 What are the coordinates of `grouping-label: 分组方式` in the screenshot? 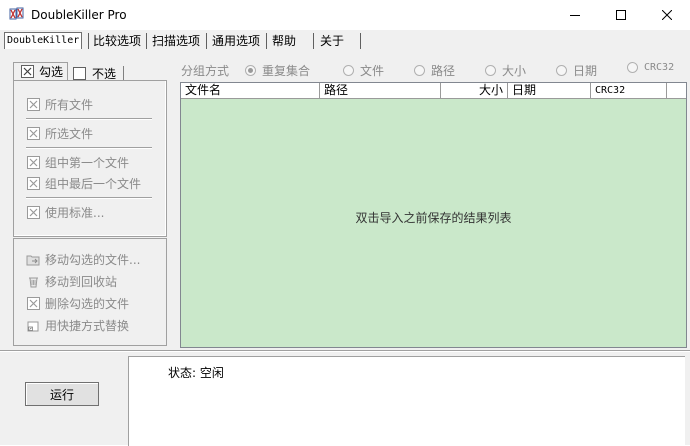 It's located at (205, 71).